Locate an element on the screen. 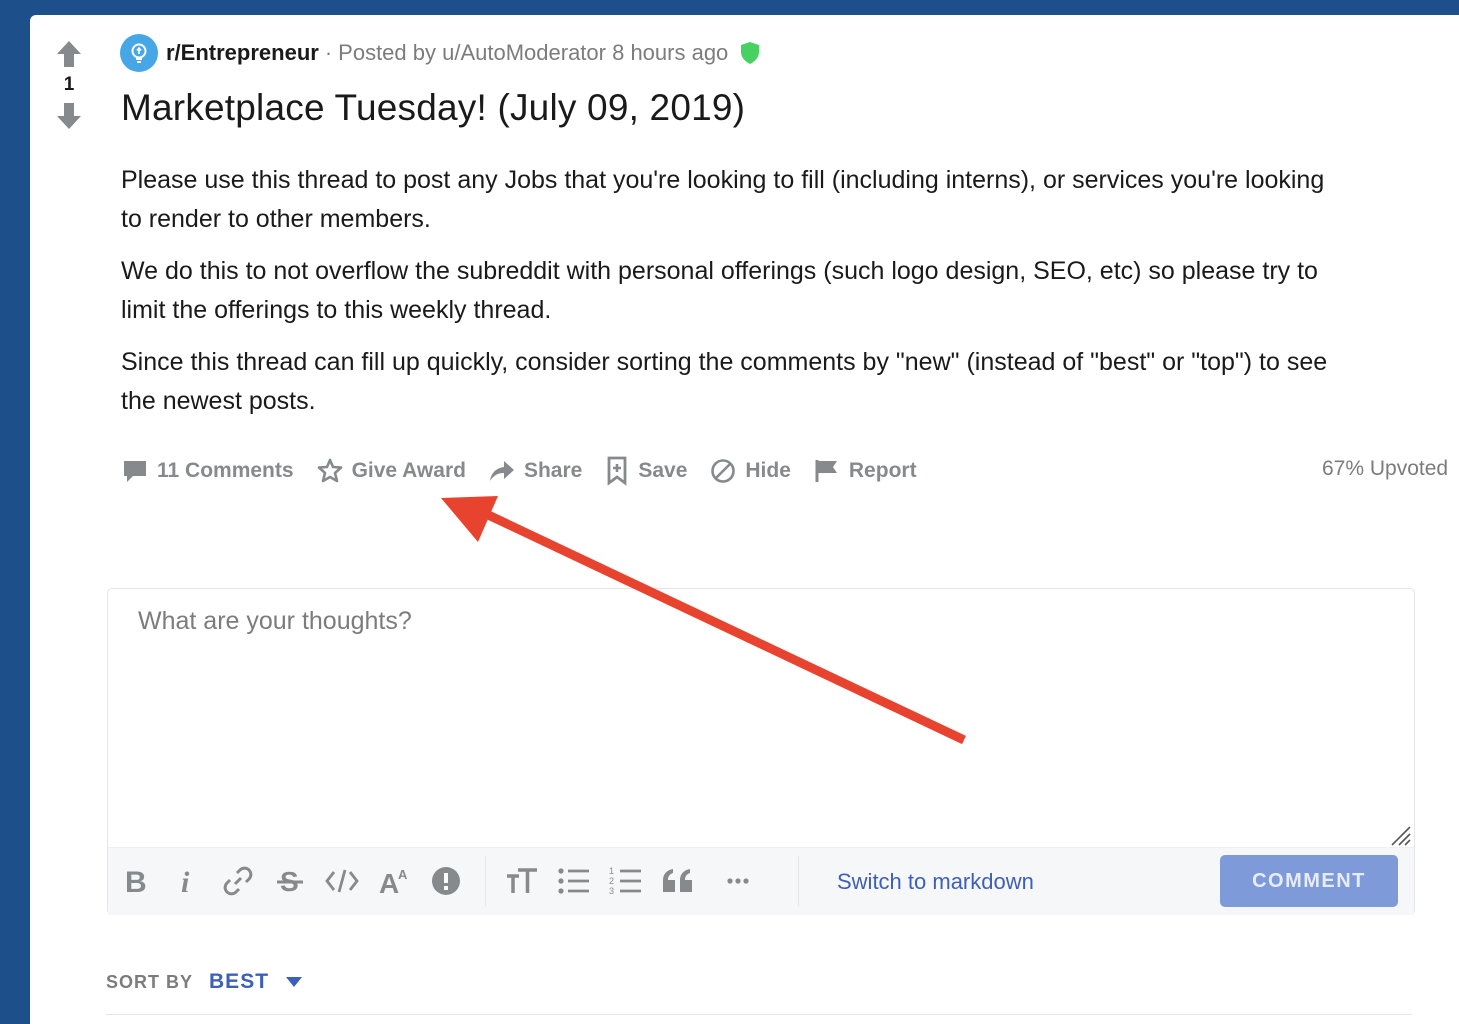 This screenshot has width=1459, height=1024. bulleted-list-button is located at coordinates (574, 881).